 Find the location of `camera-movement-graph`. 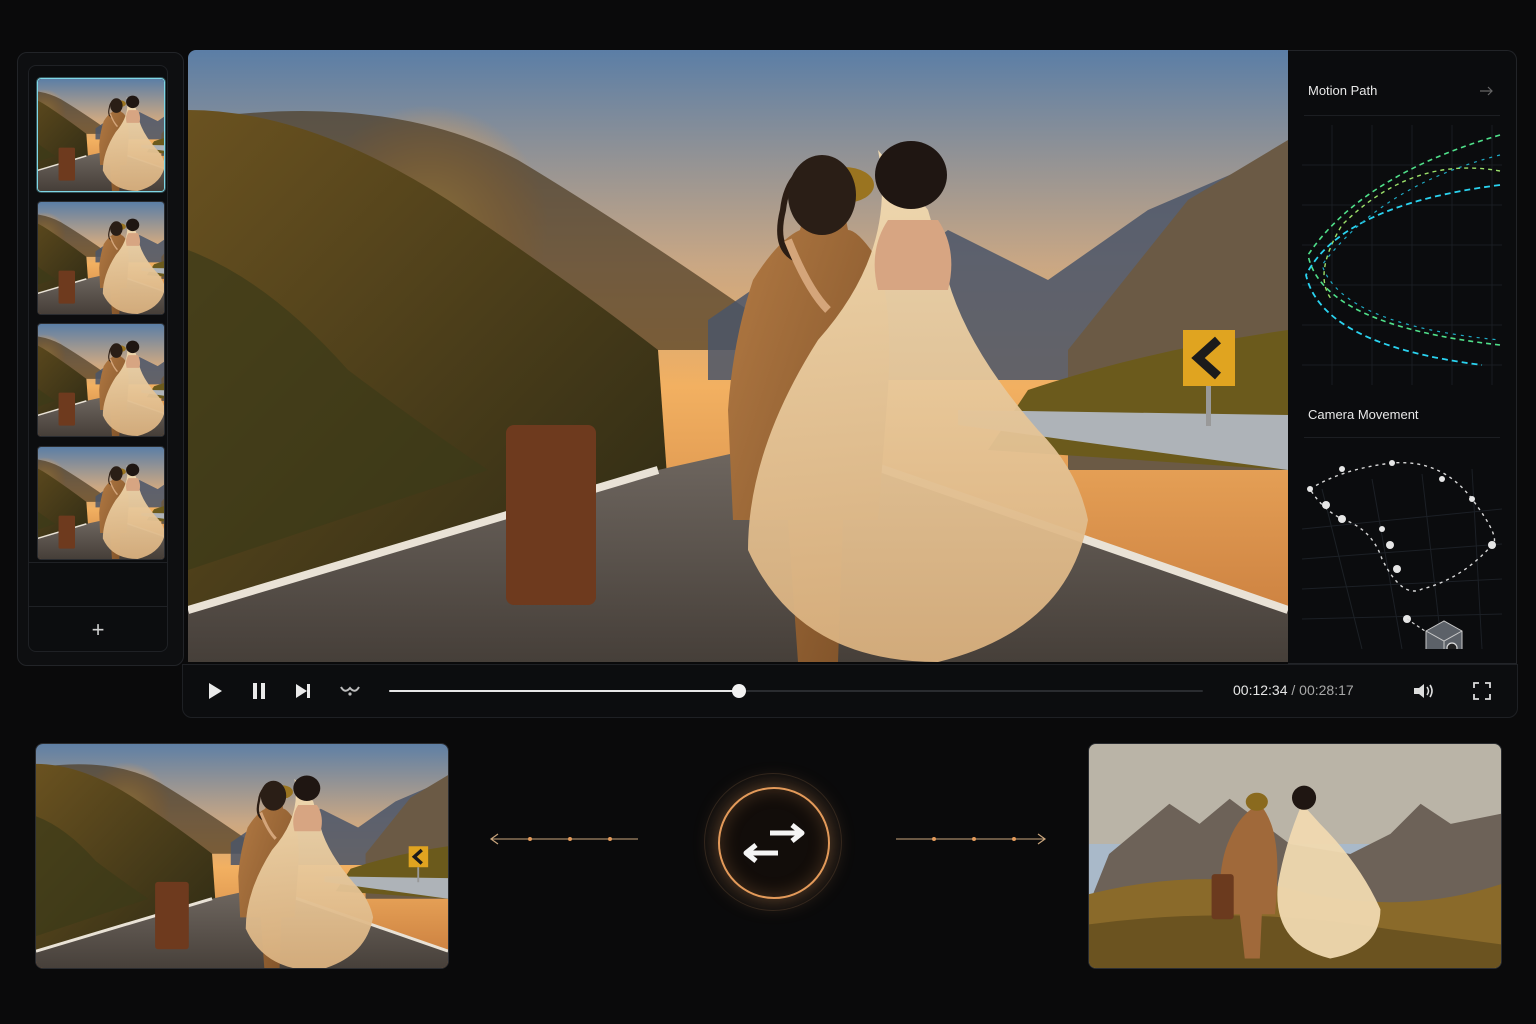

camera-movement-graph is located at coordinates (1402, 549).